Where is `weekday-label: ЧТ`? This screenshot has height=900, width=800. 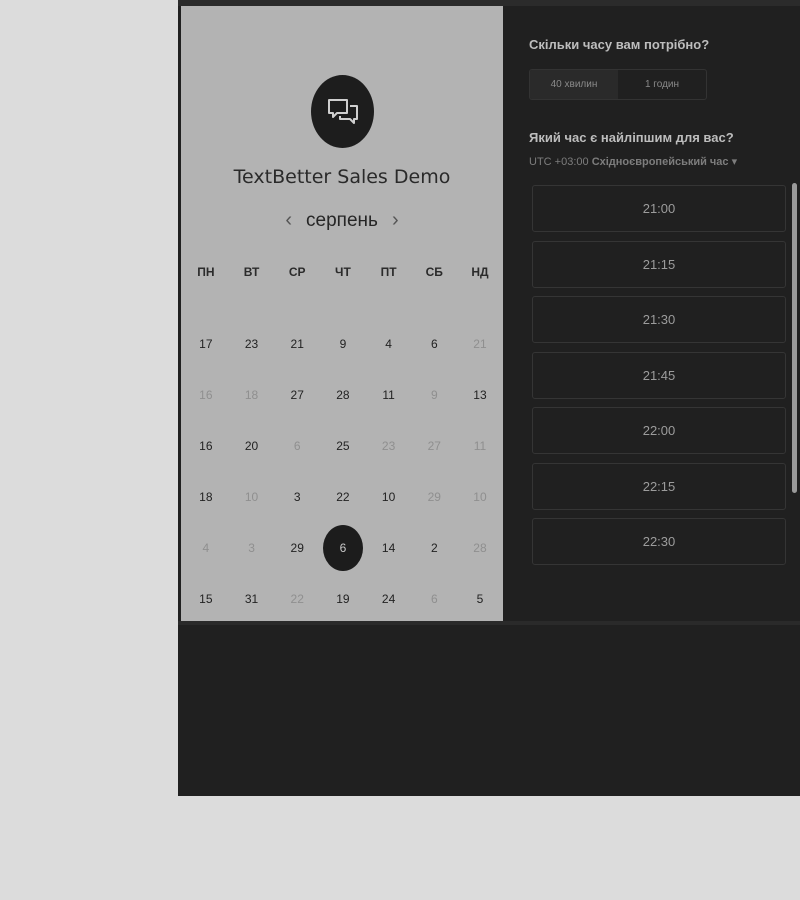
weekday-label: ЧТ is located at coordinates (343, 272).